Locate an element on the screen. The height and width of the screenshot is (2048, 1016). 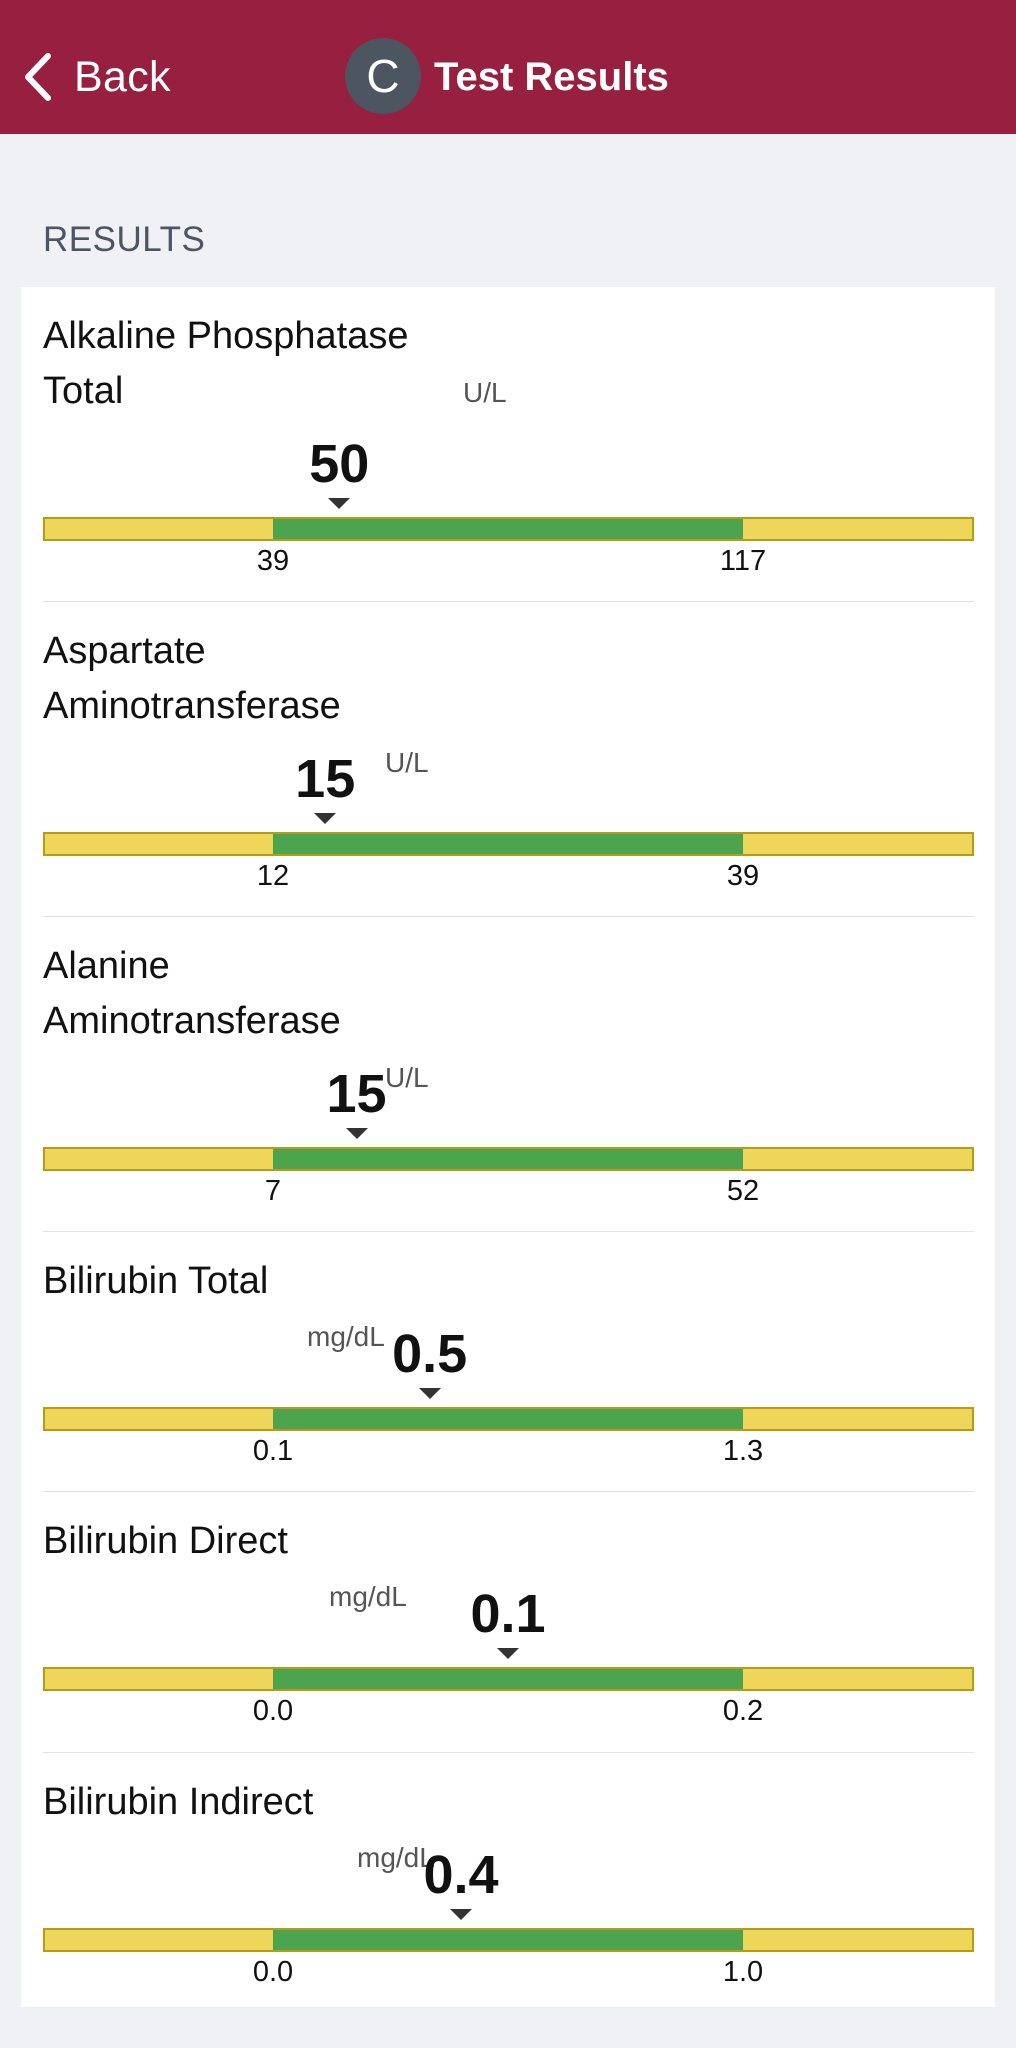
range-low-label: 12 is located at coordinates (273, 876).